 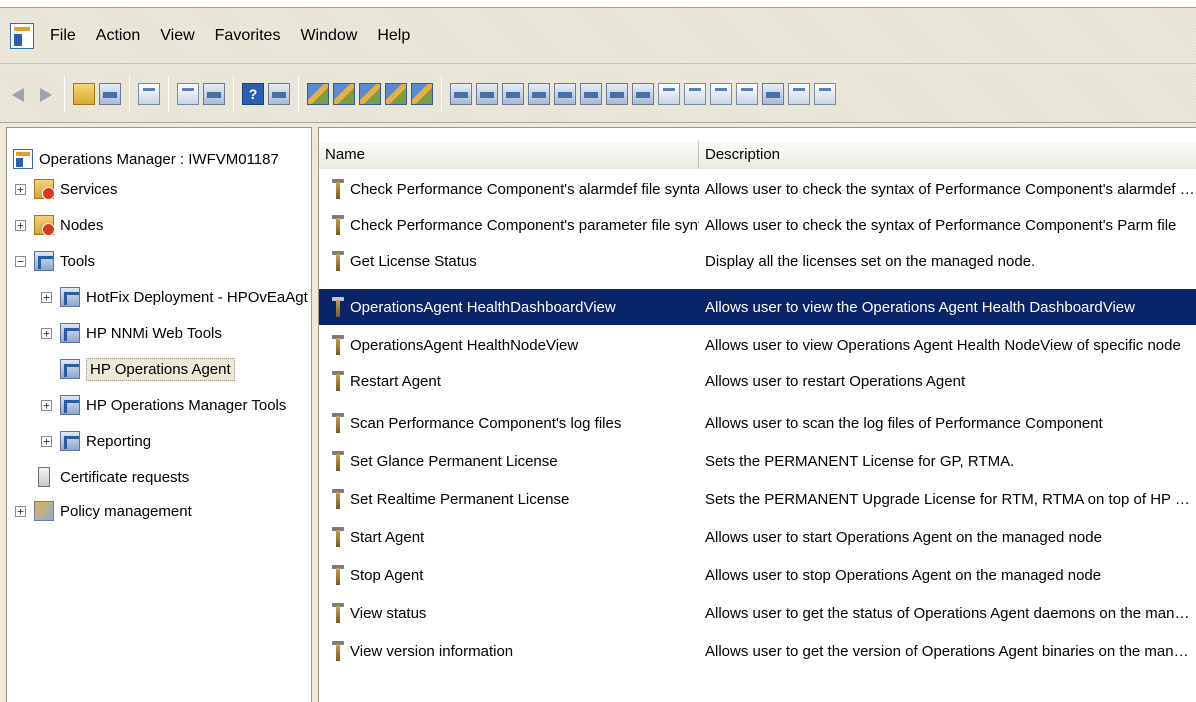 I want to click on menu-view: View, so click(x=177, y=36).